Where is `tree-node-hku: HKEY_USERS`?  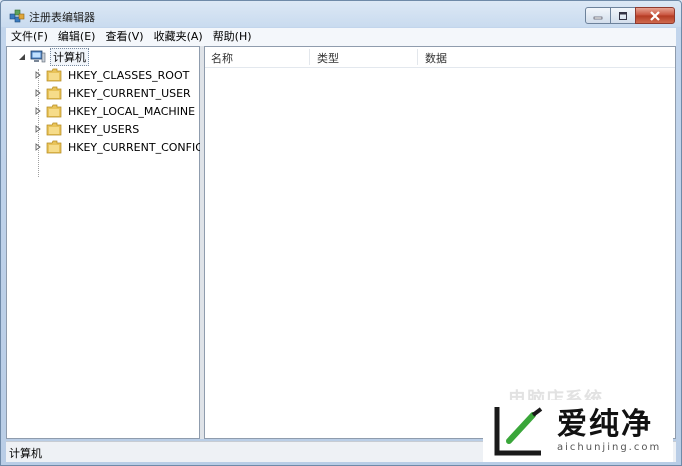
tree-node-hku: HKEY_USERS is located at coordinates (87, 129).